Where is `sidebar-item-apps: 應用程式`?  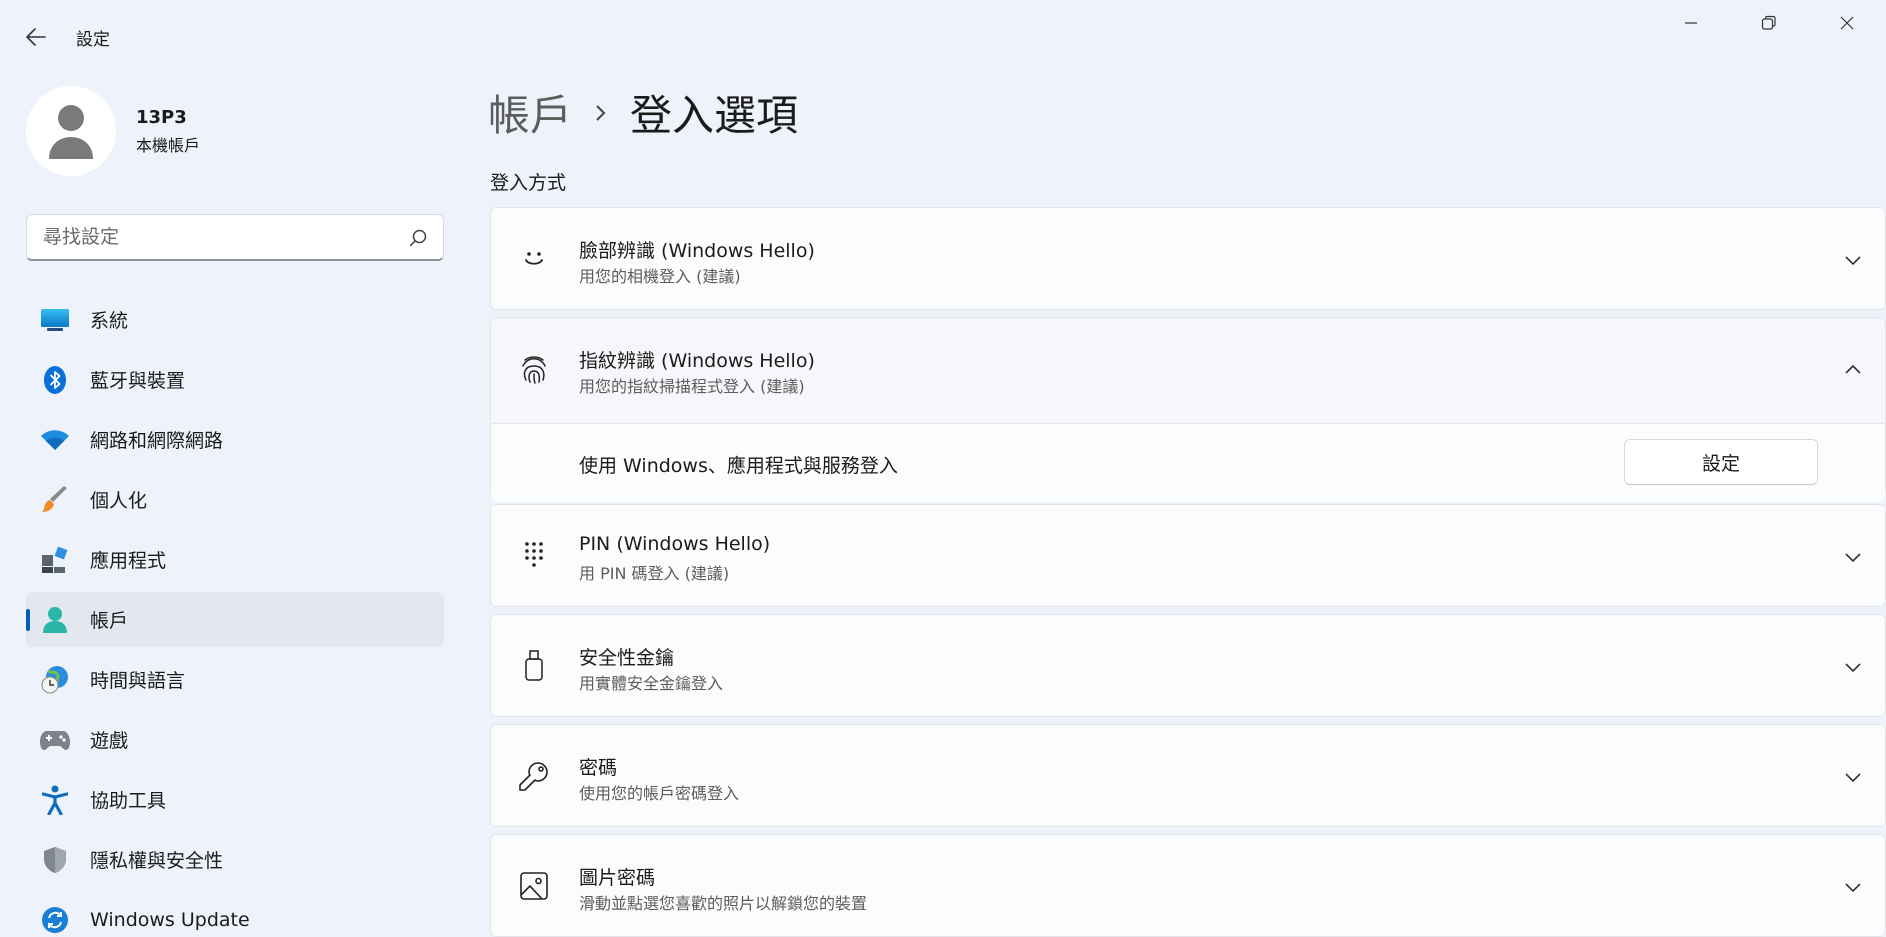
sidebar-item-apps: 應用程式 is located at coordinates (235, 559).